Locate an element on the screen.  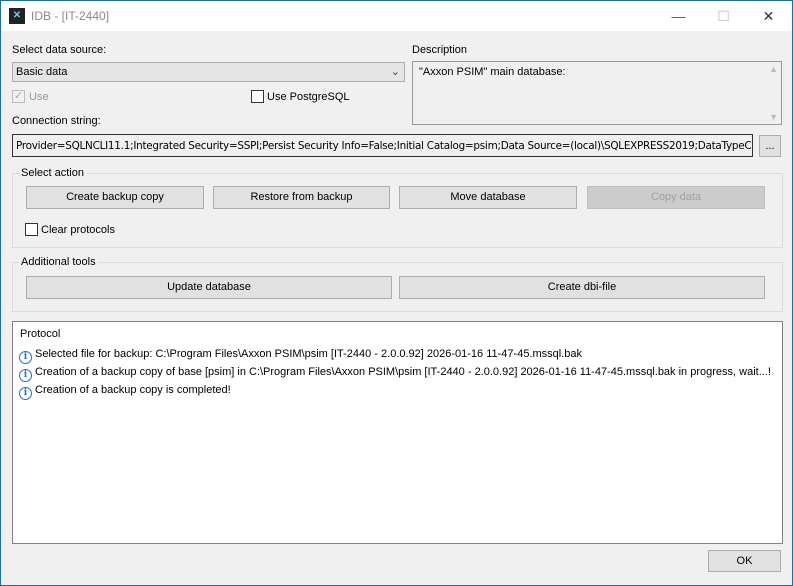
data-source-value: Basic data is located at coordinates (42, 72).